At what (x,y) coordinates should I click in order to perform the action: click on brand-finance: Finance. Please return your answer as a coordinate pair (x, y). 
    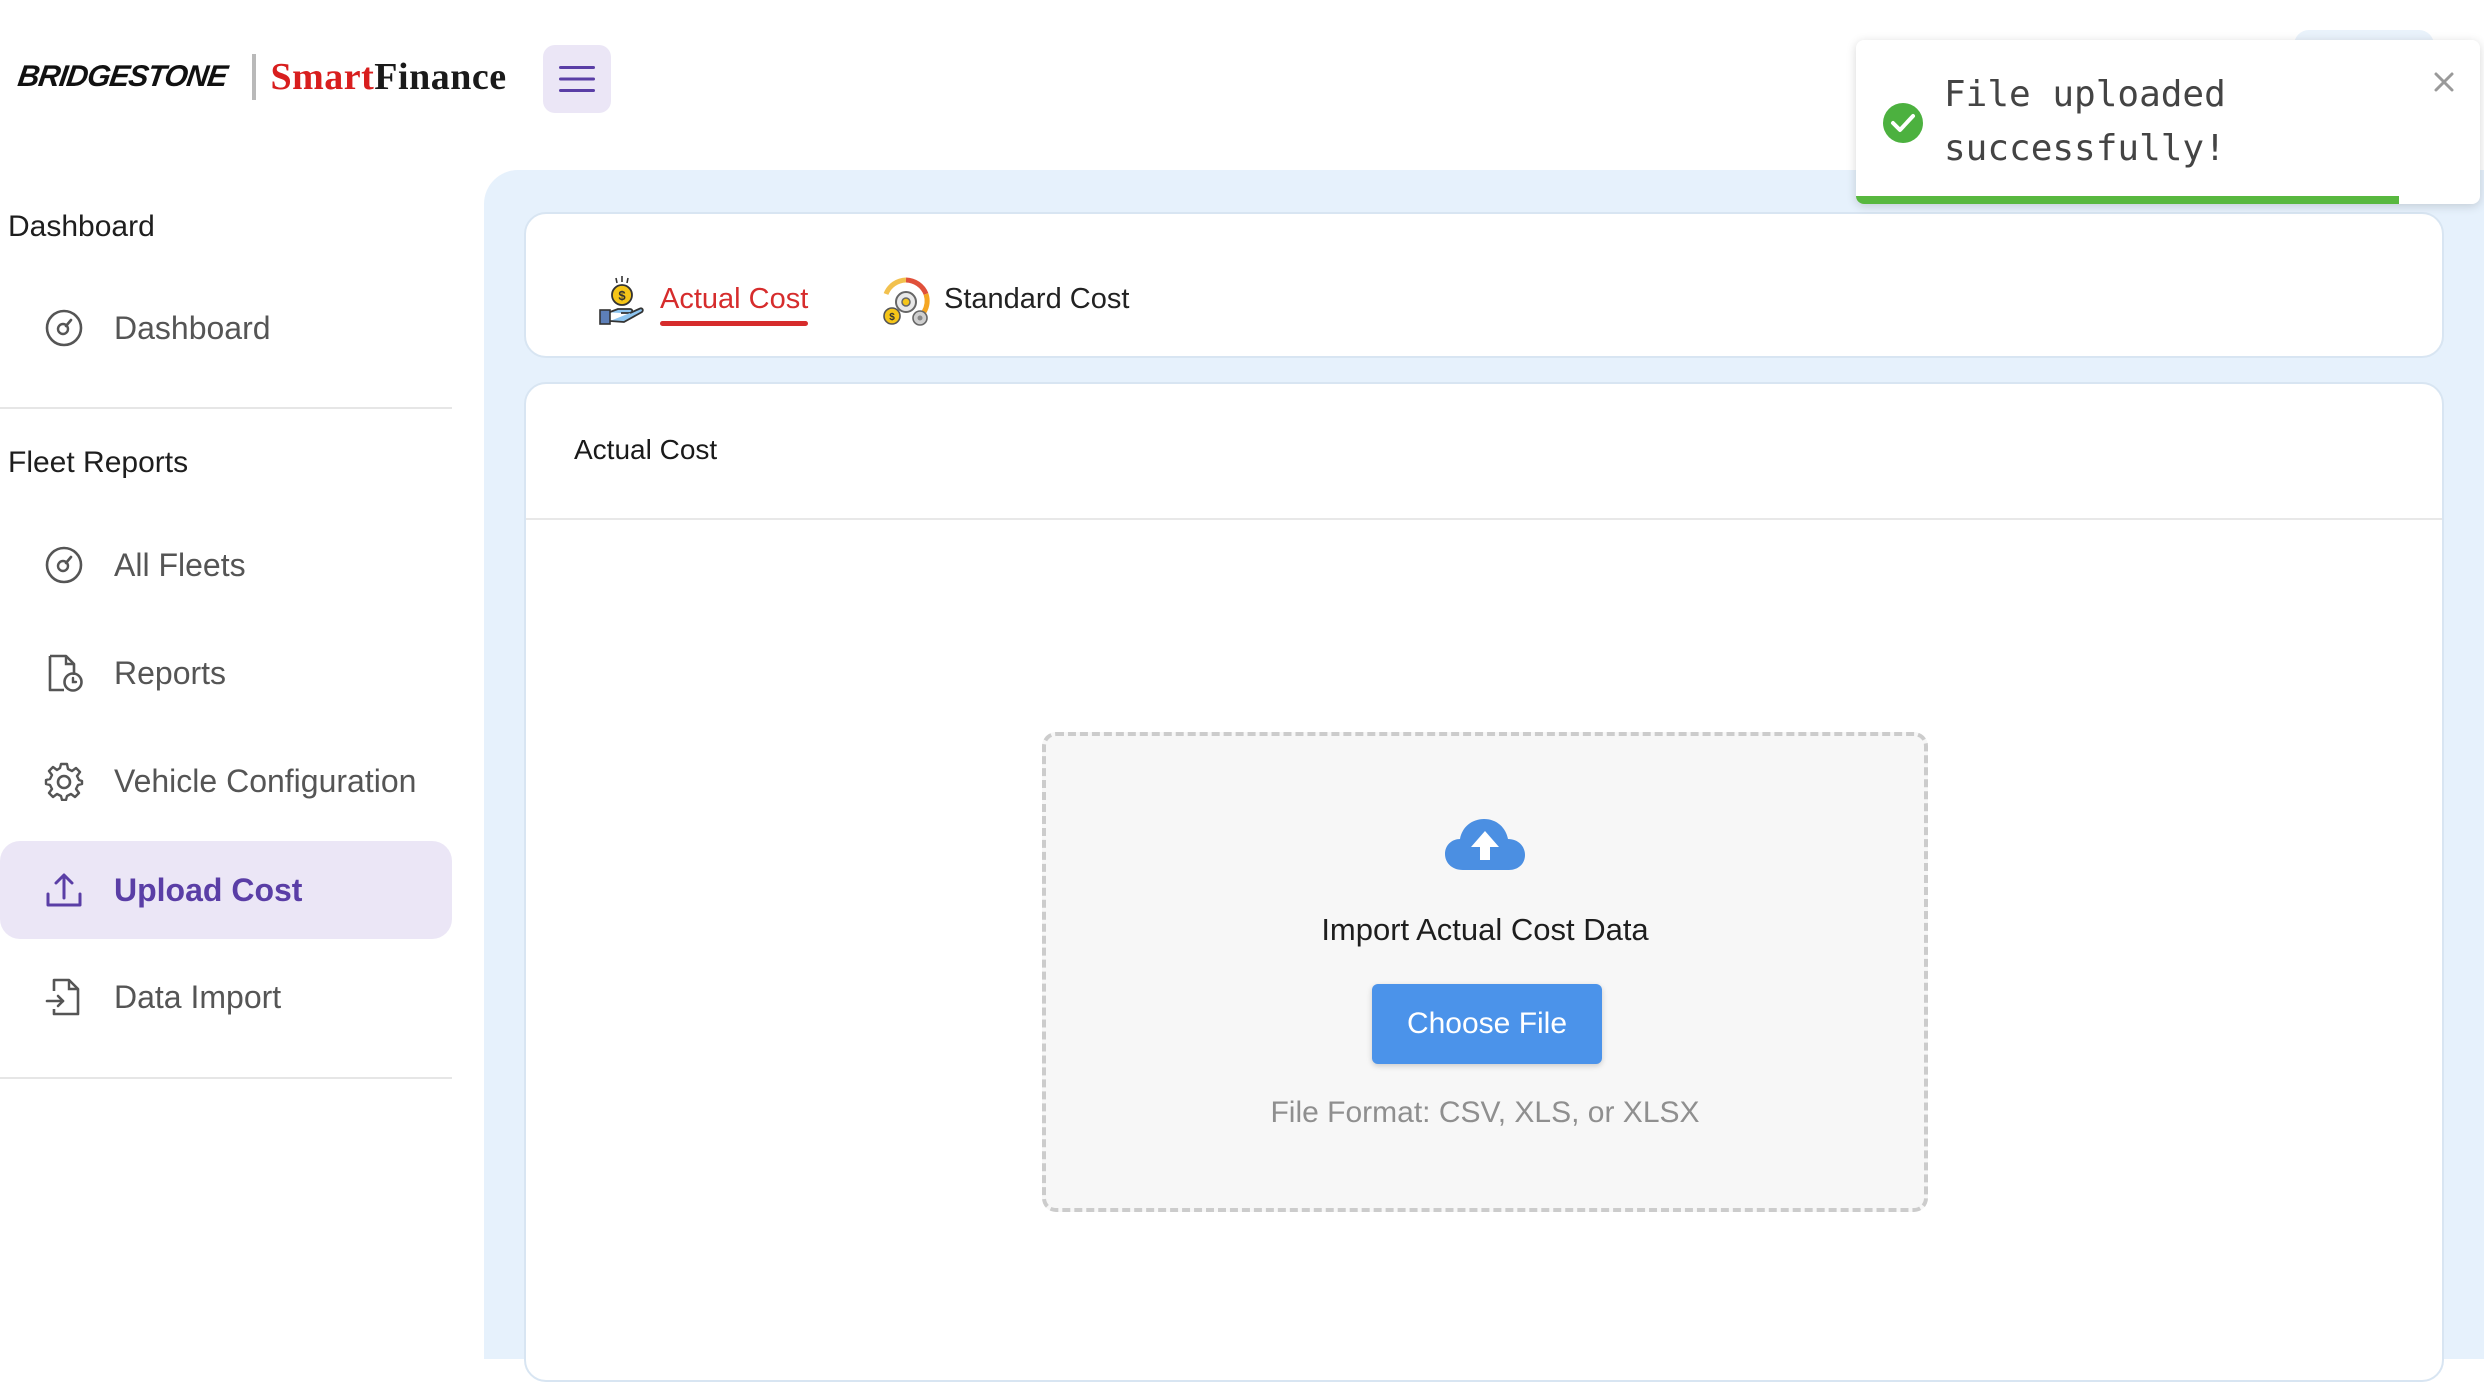
    Looking at the image, I should click on (440, 77).